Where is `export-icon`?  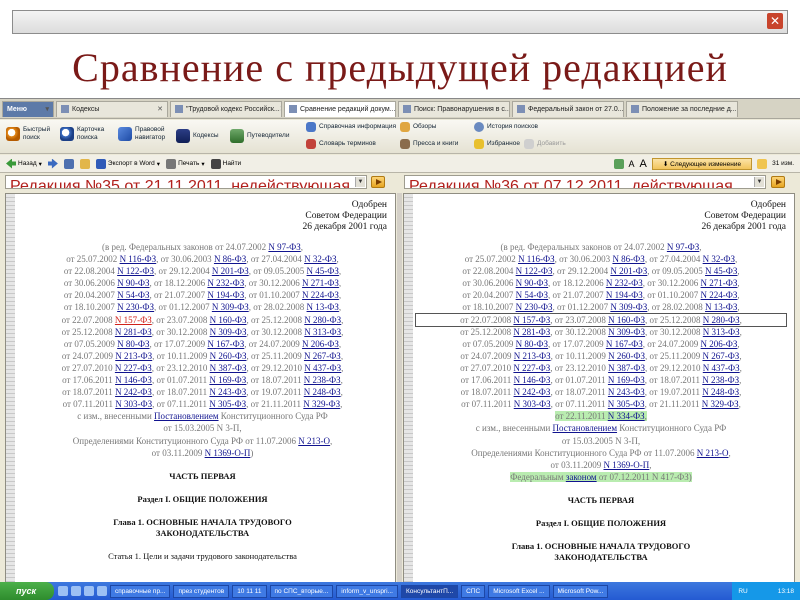
export-icon is located at coordinates (618, 163).